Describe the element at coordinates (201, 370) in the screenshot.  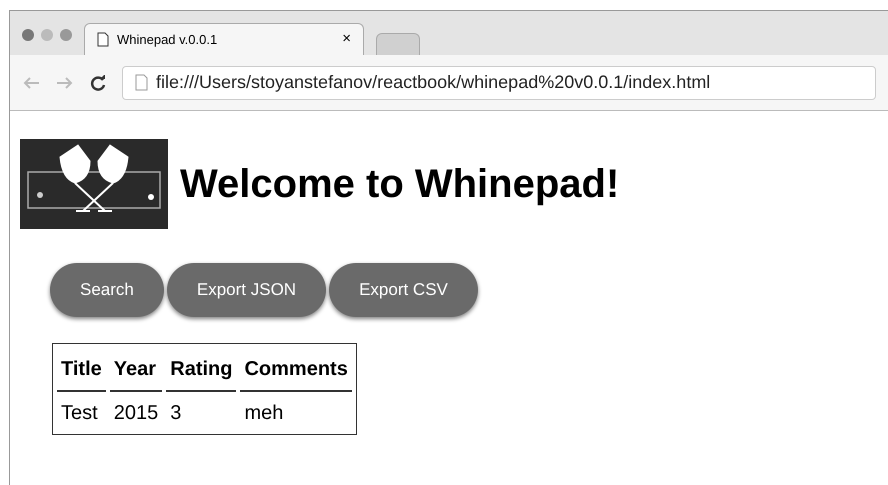
I see `column-header: Rating` at that location.